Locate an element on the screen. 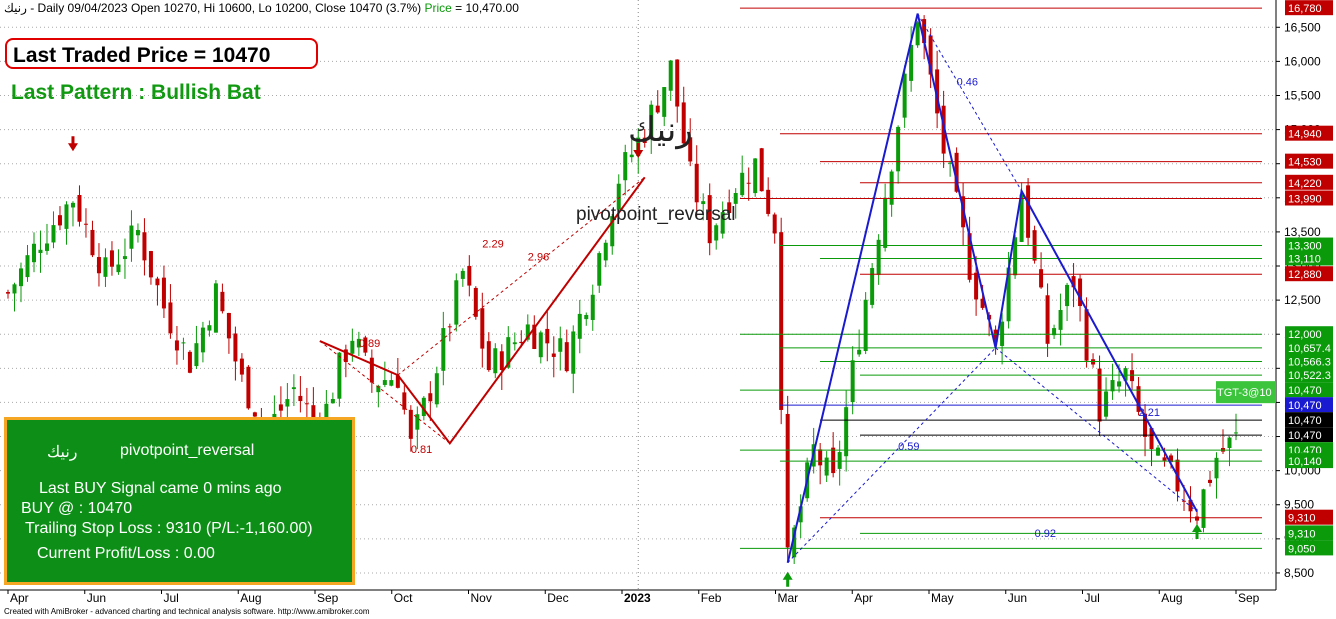  bat-pattern-ratio-label: 2.21 is located at coordinates (1149, 413).